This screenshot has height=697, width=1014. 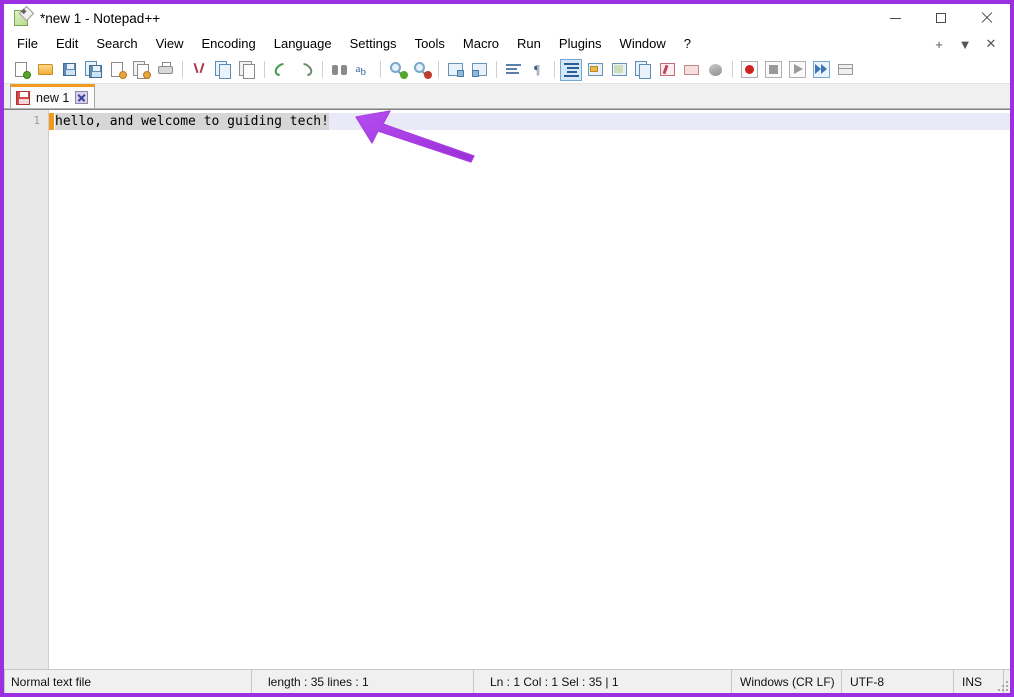 What do you see at coordinates (965, 44) in the screenshot?
I see `tab-list-chevron-down-icon: ▼` at bounding box center [965, 44].